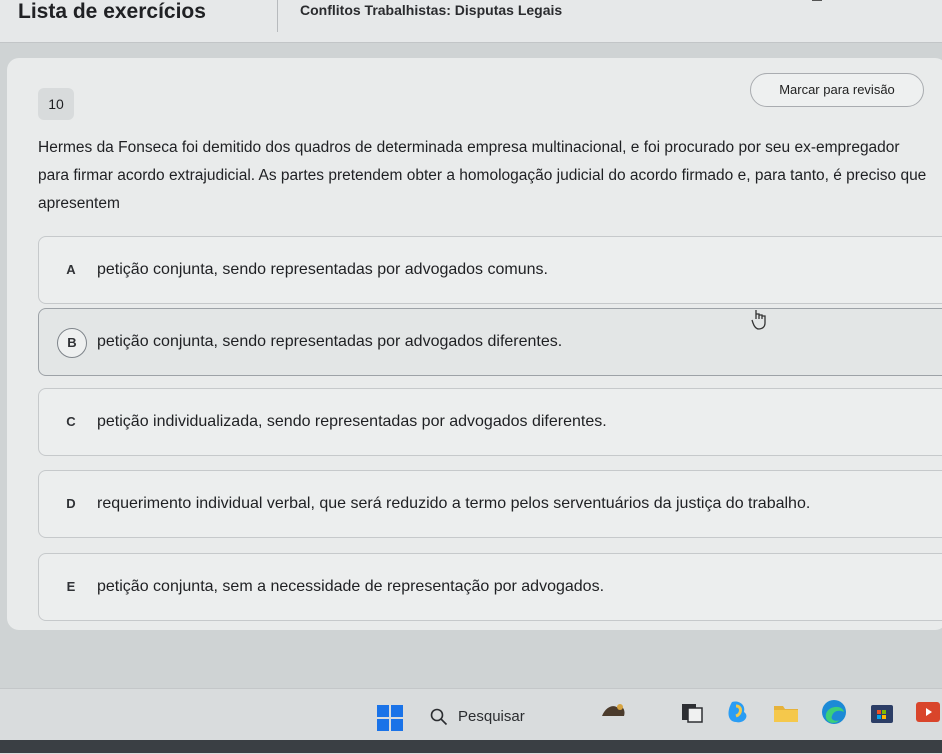  What do you see at coordinates (71, 269) in the screenshot?
I see `option-letter: A` at bounding box center [71, 269].